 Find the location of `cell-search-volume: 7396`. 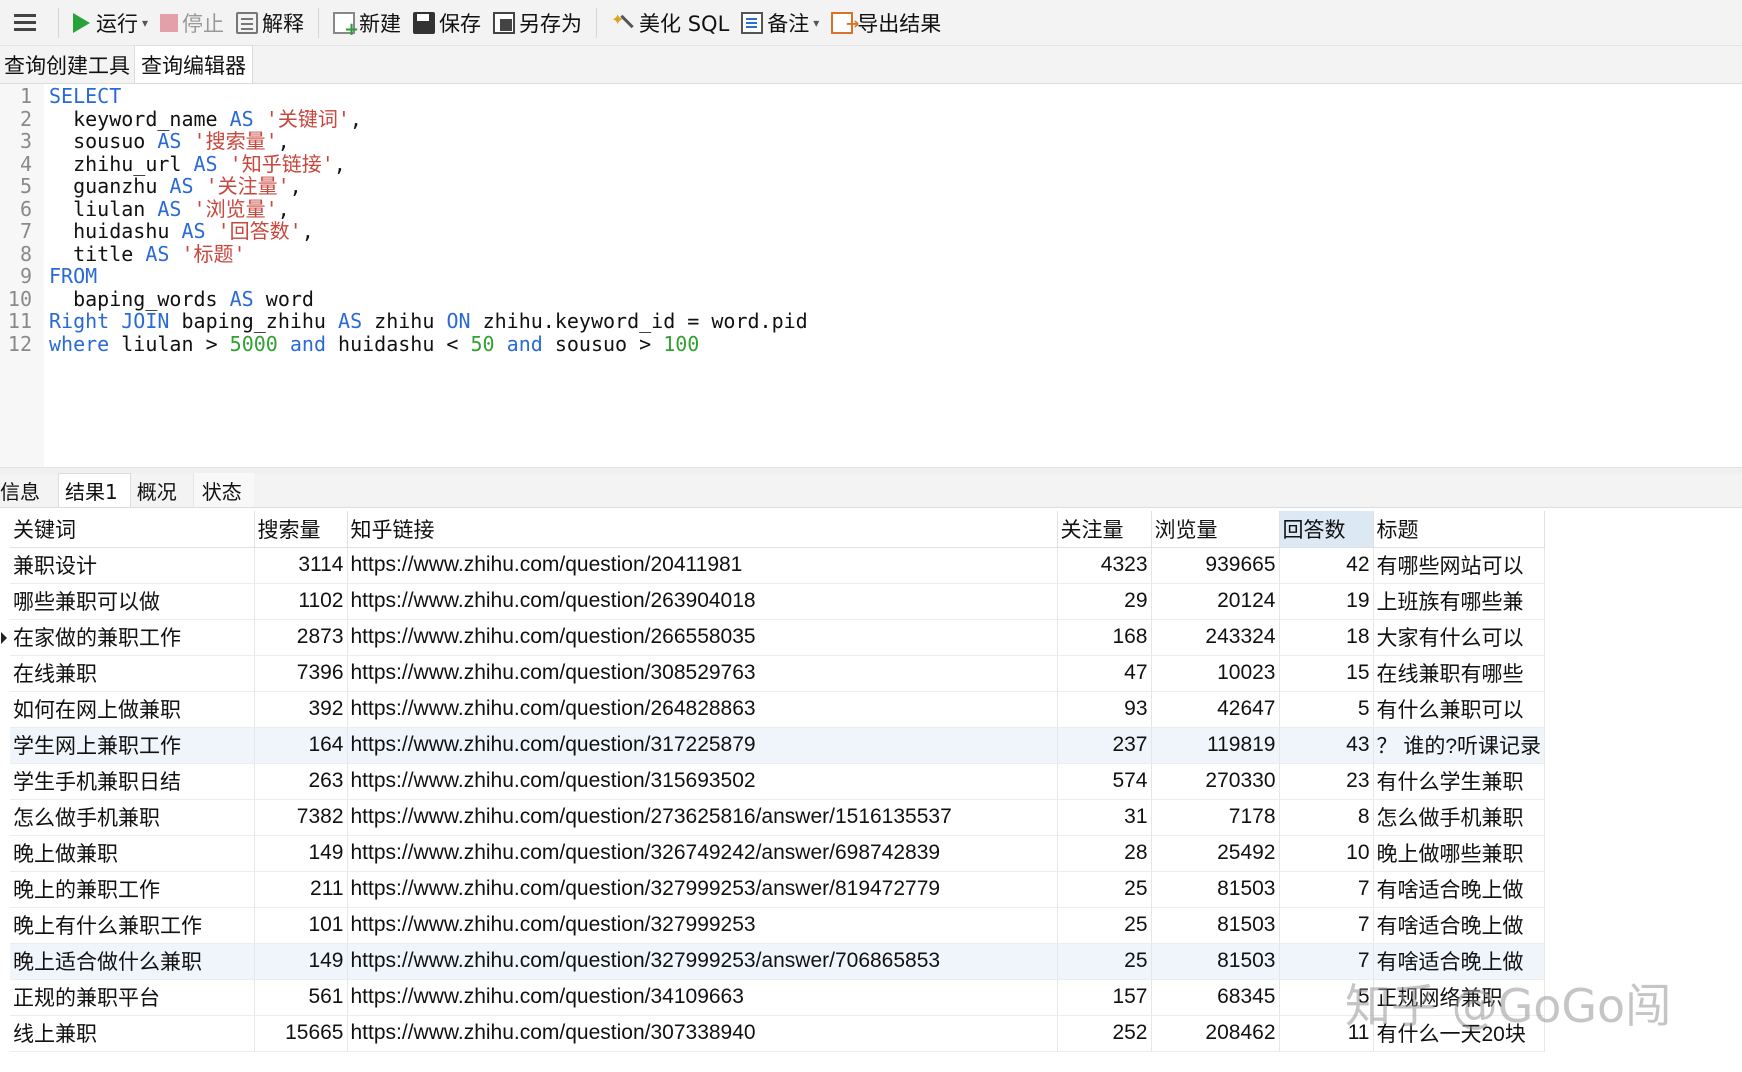

cell-search-volume: 7396 is located at coordinates (301, 673).